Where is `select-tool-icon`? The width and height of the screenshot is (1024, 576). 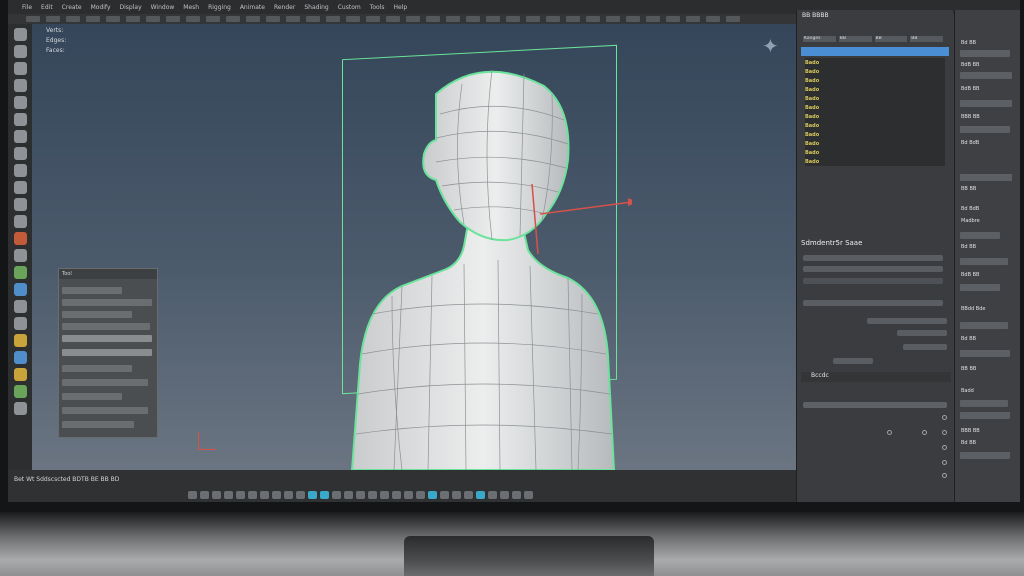 select-tool-icon is located at coordinates (20, 34).